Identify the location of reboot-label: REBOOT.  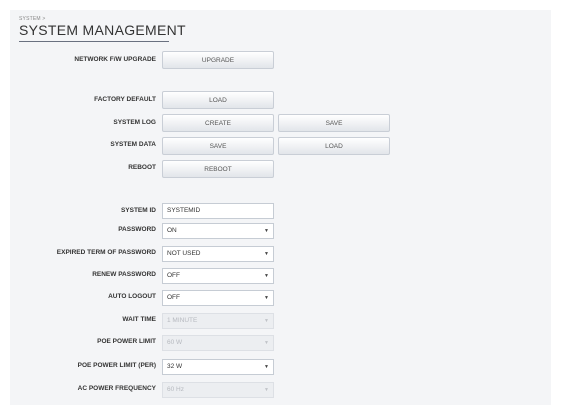
(142, 167).